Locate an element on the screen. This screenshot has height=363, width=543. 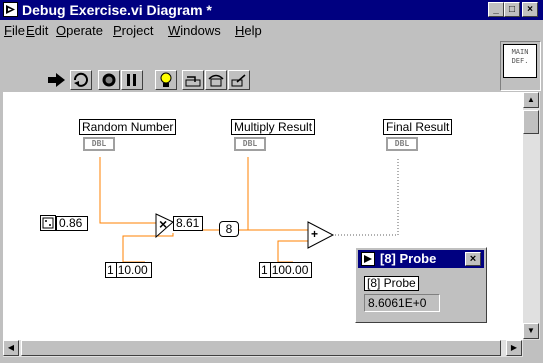
multiply-indicator-wire is located at coordinates (226, 194).